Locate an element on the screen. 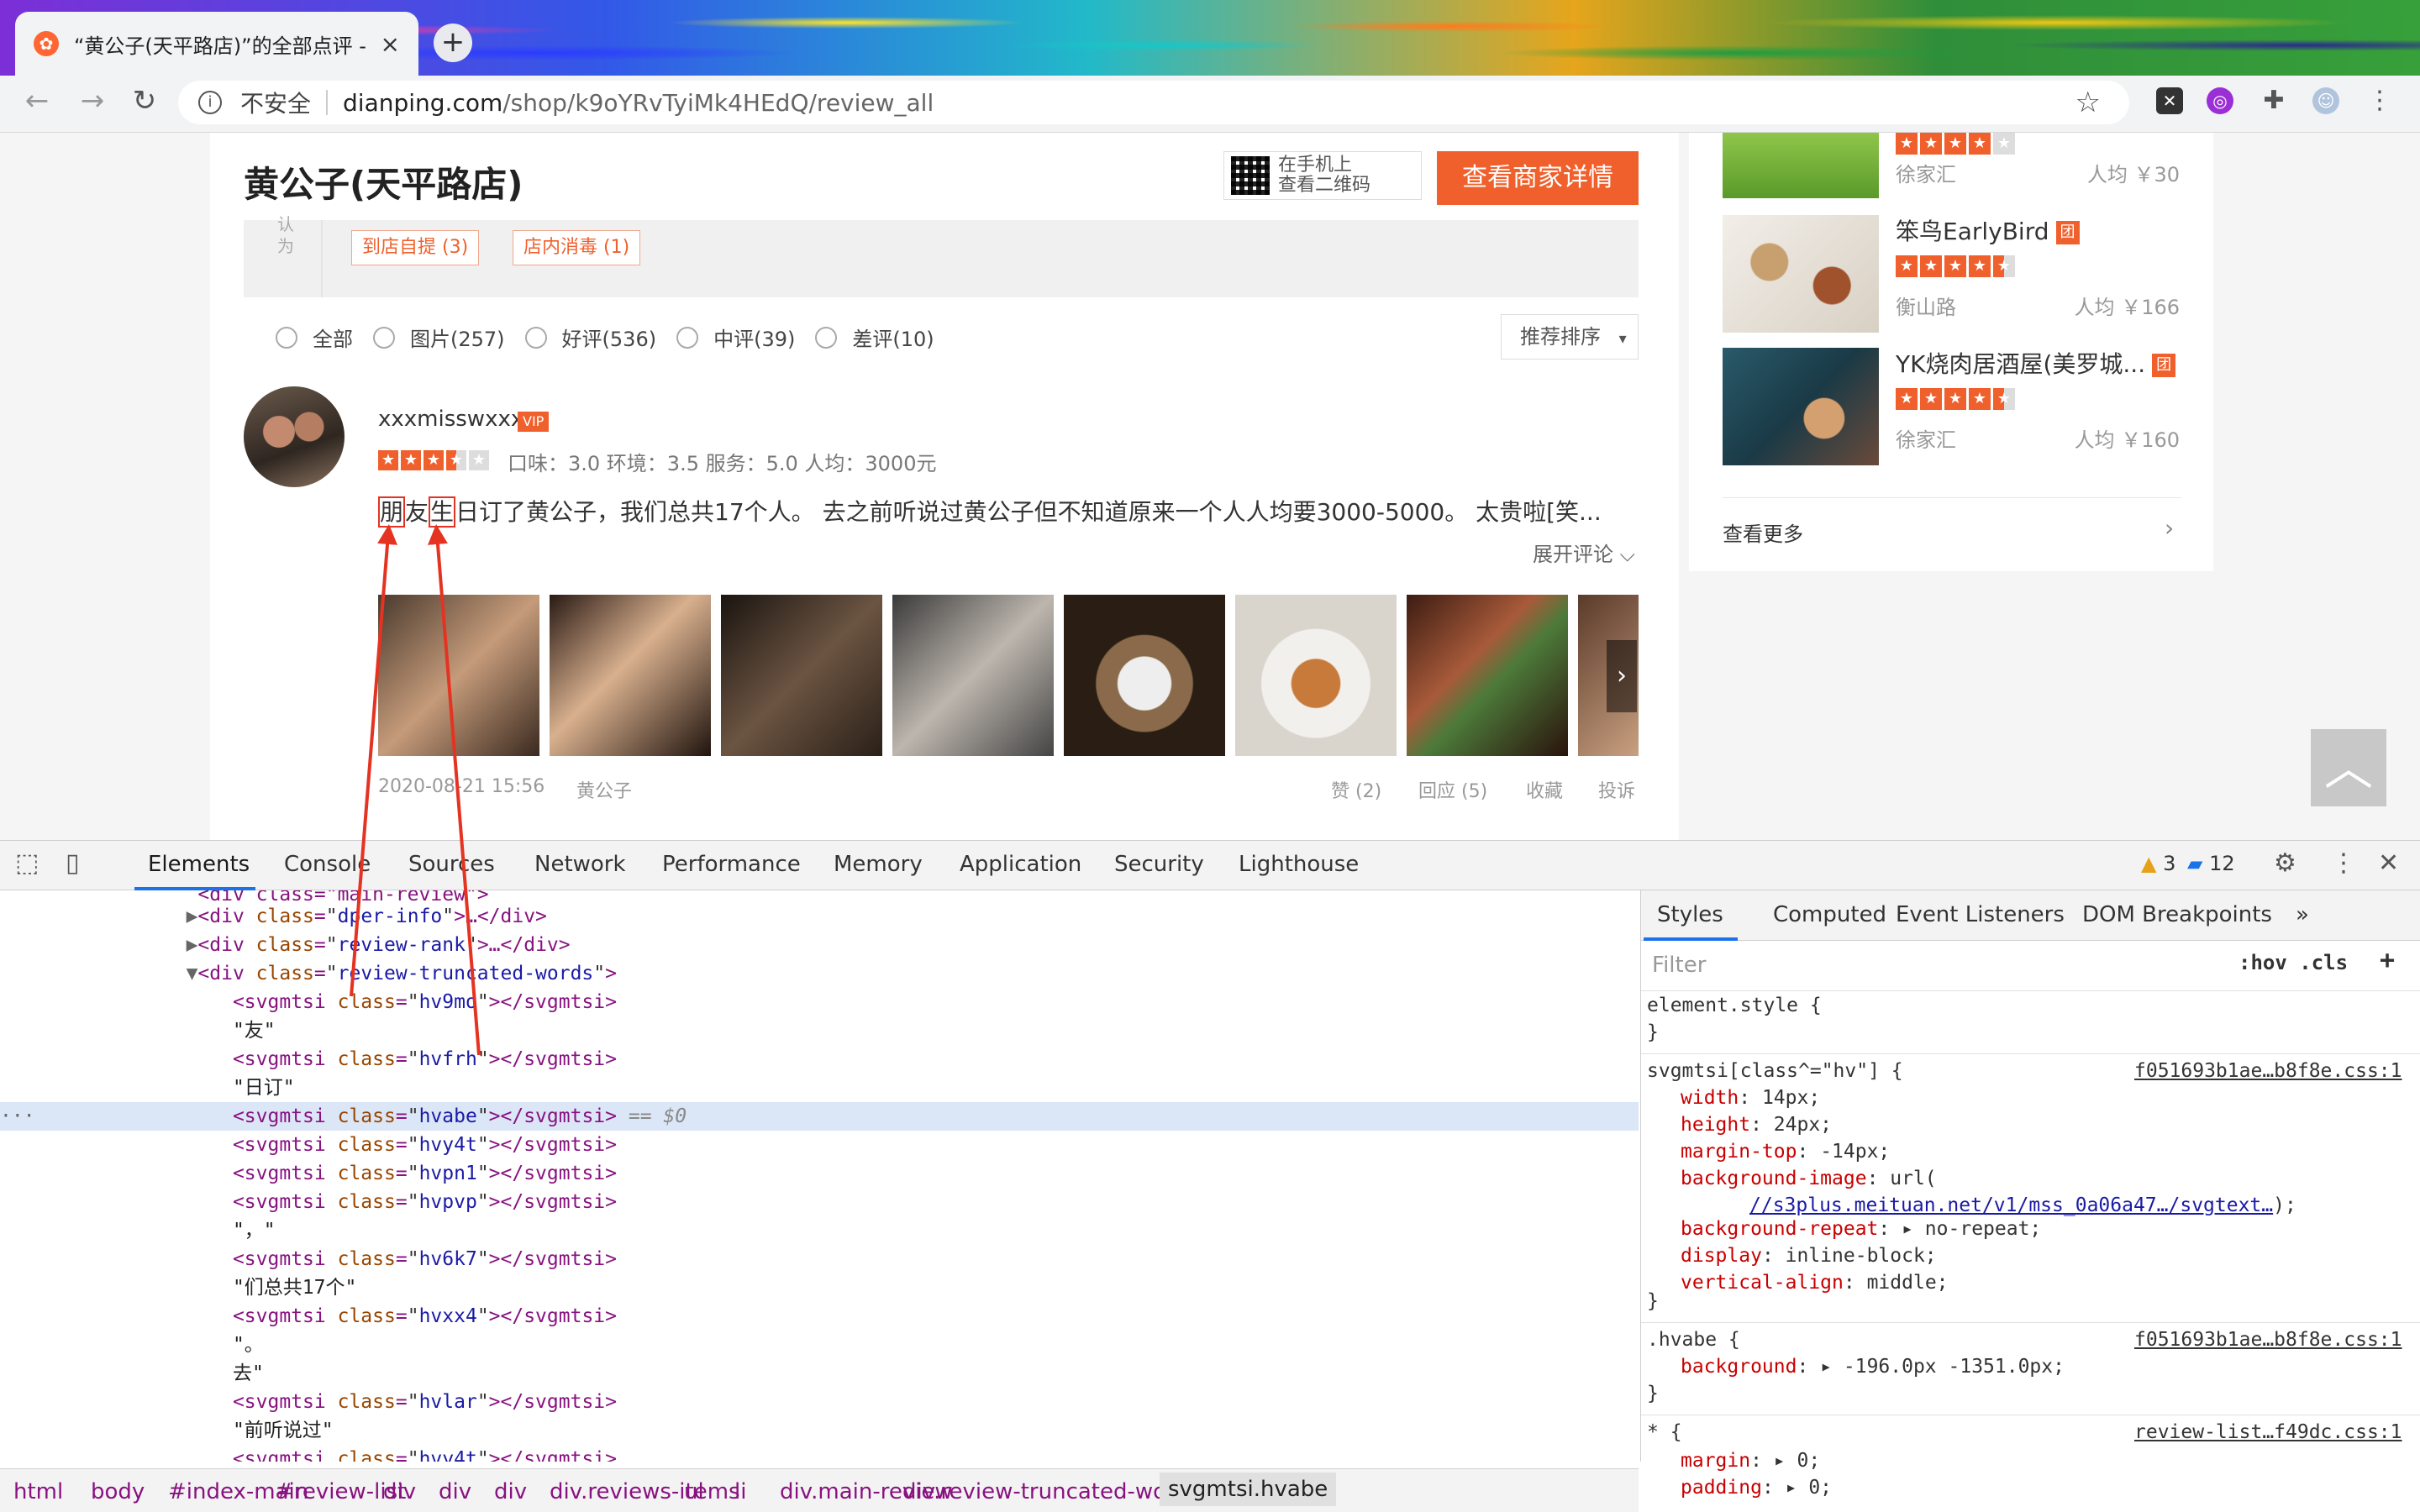 Image resolution: width=2420 pixels, height=1512 pixels. chevron-right-icon: › is located at coordinates (2169, 528).